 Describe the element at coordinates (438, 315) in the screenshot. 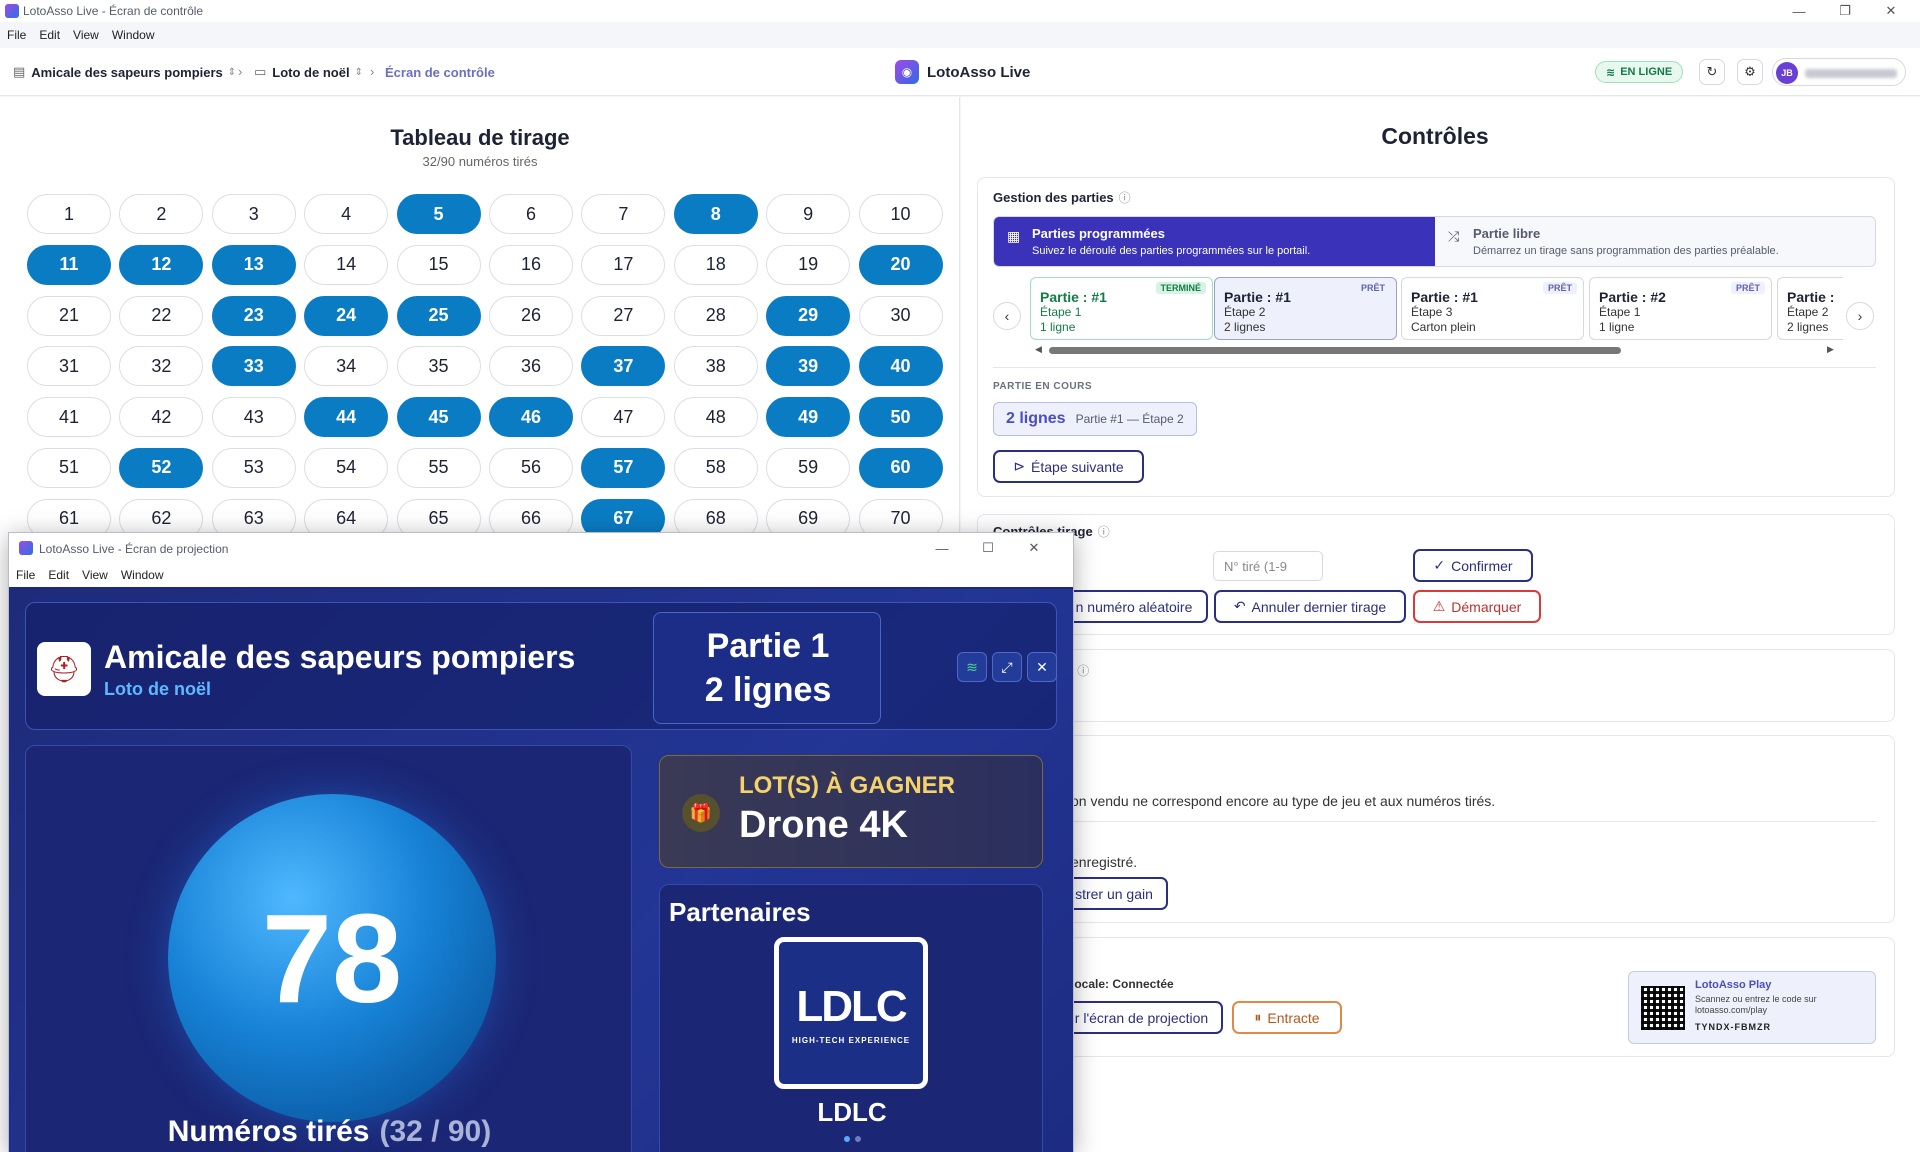

I see `number-cell: 25` at that location.